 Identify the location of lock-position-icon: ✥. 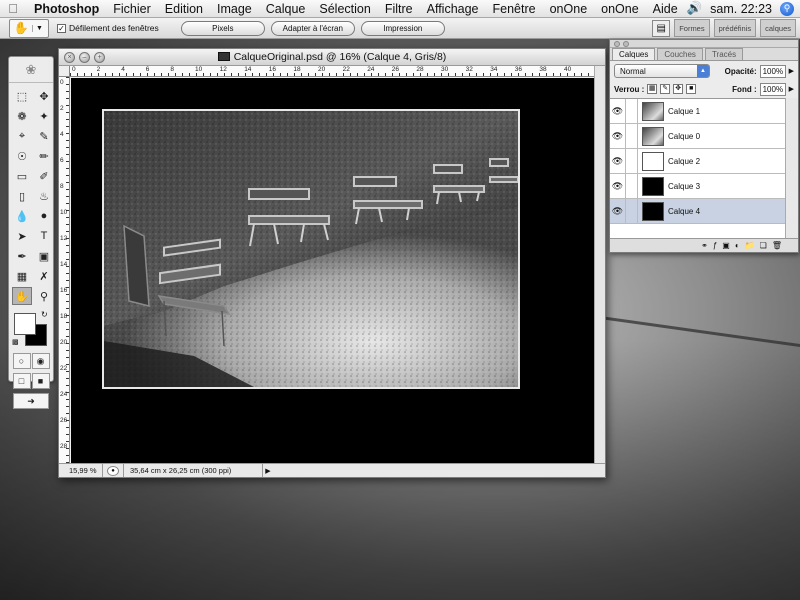
(678, 89).